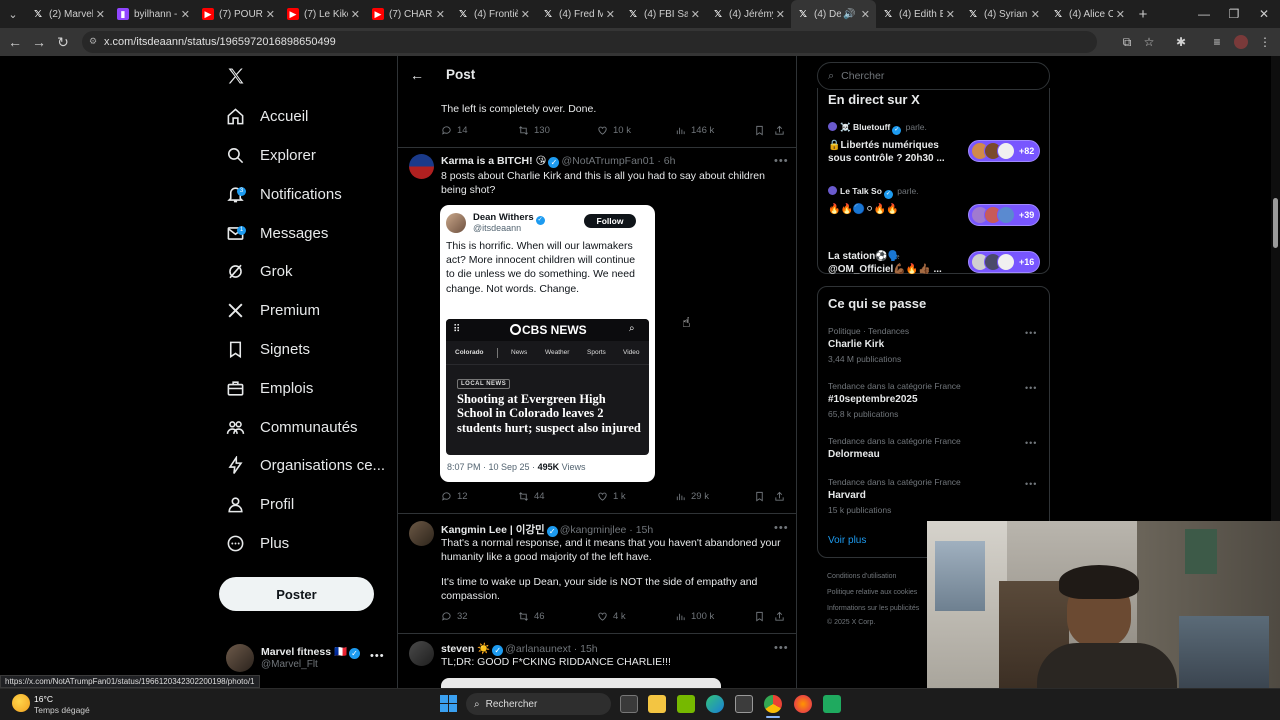 This screenshot has height=720, width=1280. I want to click on firefox-icon, so click(803, 704).